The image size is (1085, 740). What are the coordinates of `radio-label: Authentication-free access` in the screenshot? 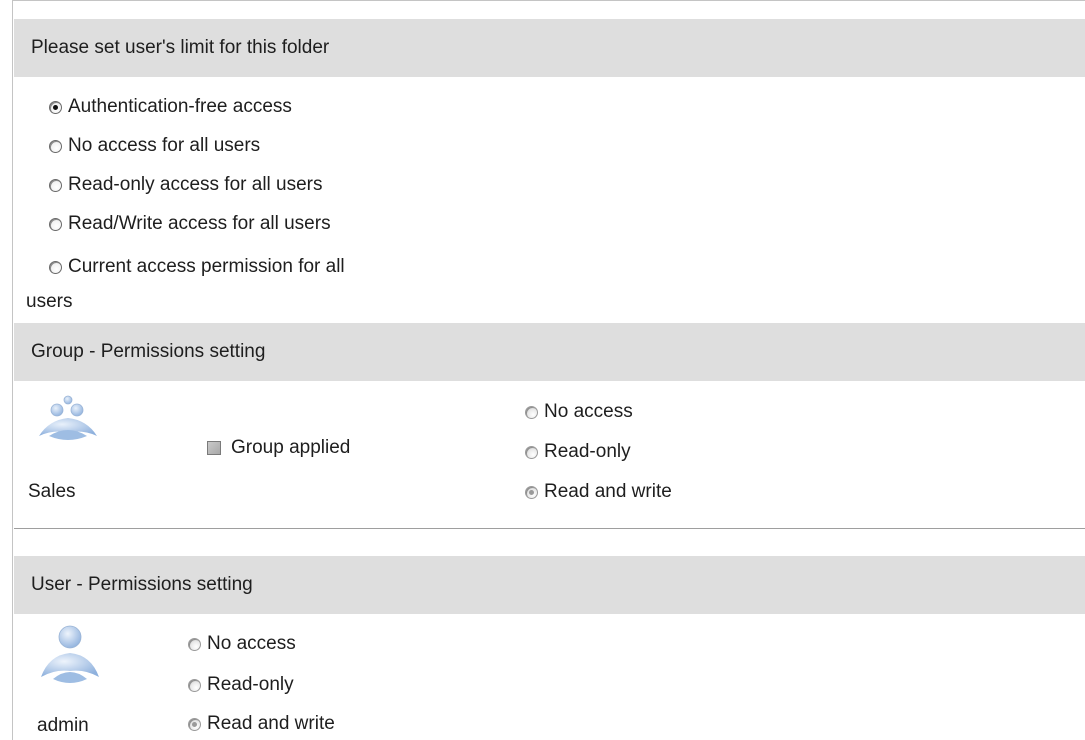 It's located at (180, 106).